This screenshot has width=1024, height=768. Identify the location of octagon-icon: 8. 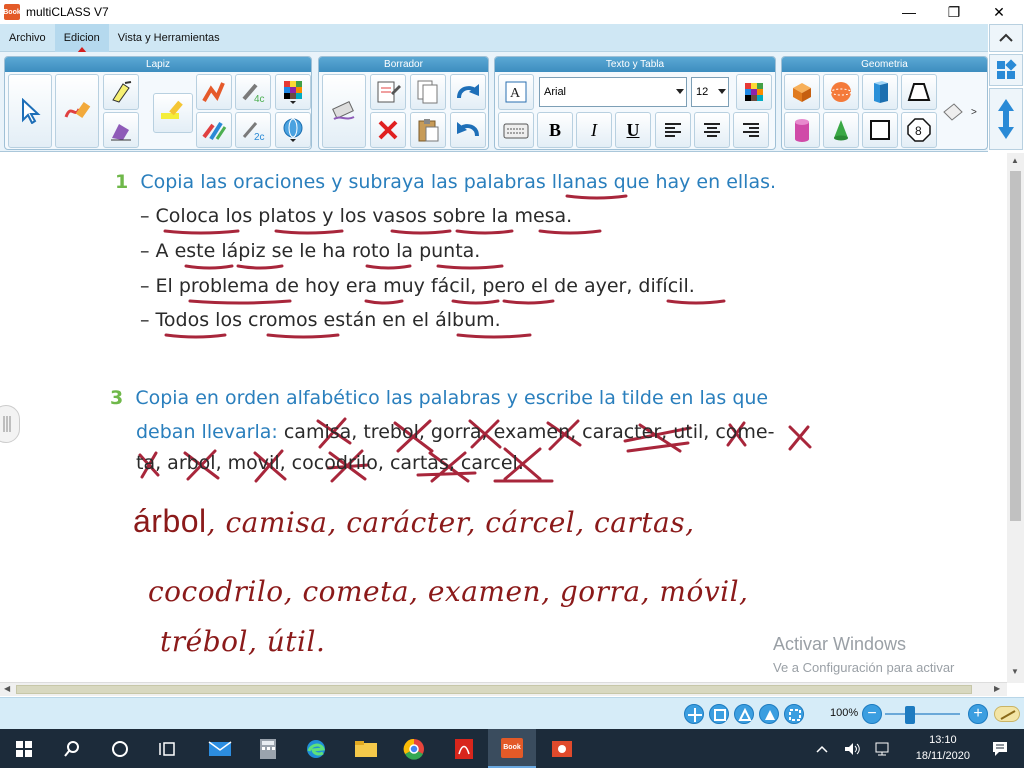
(919, 130).